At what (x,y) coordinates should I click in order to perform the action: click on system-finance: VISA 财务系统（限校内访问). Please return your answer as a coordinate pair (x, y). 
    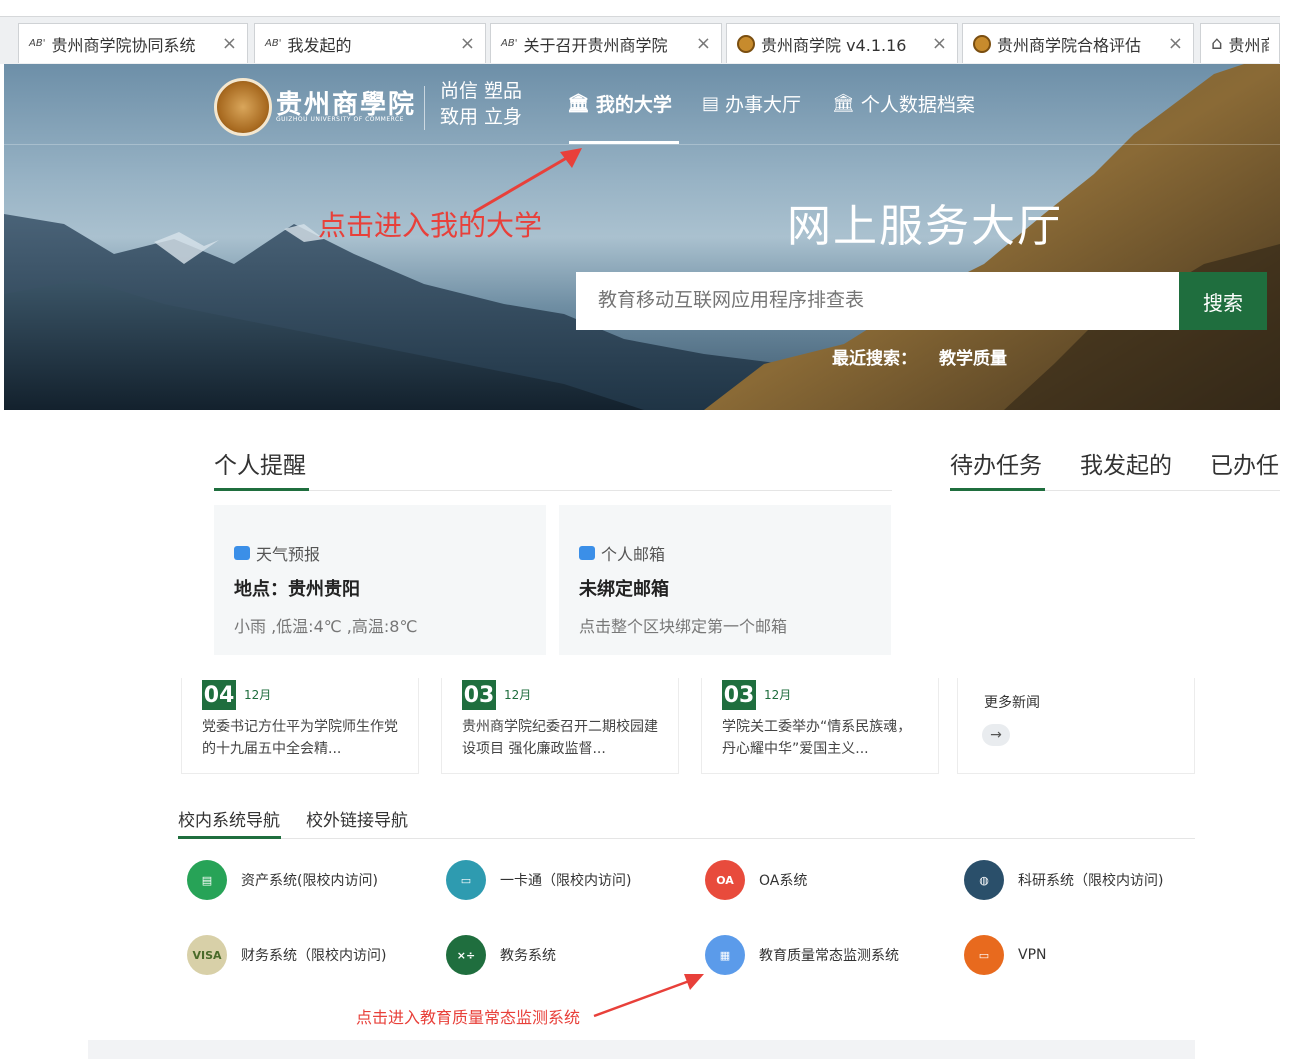
    Looking at the image, I should click on (286, 955).